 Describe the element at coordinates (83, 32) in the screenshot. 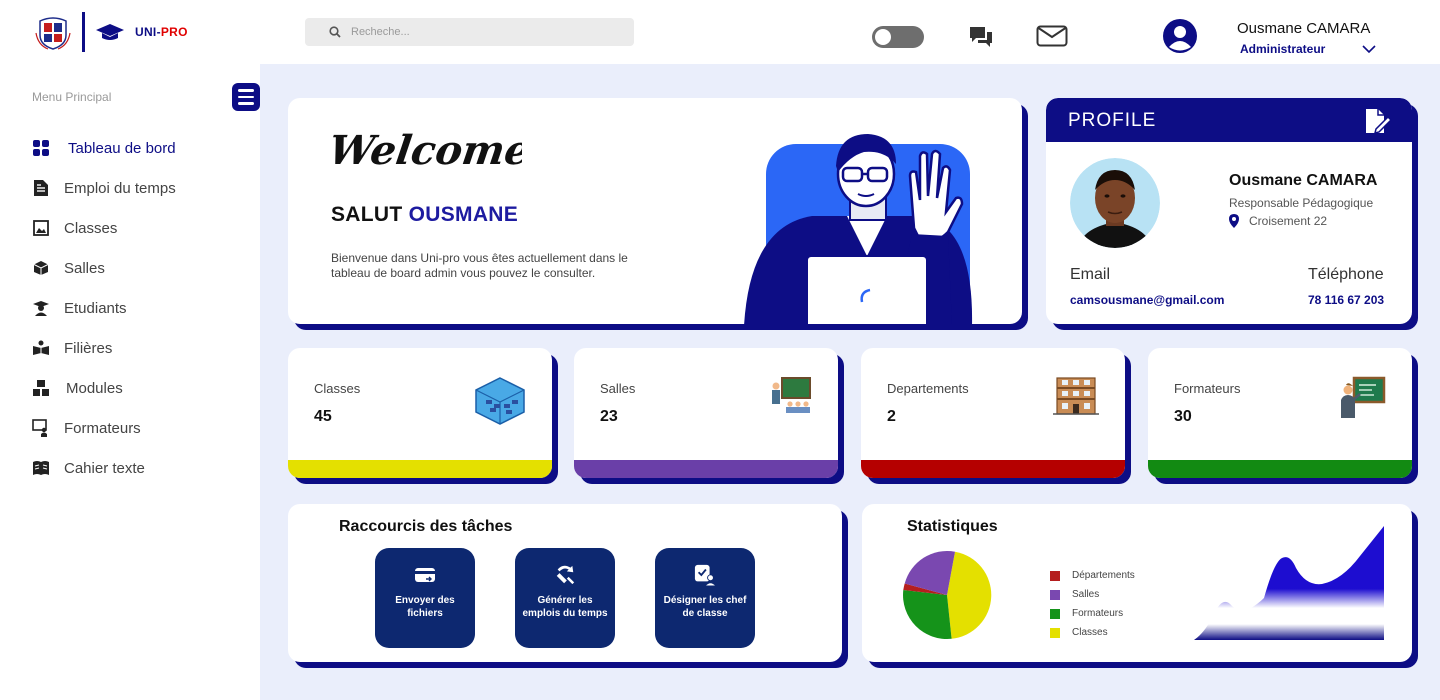

I see `brand-divider` at that location.